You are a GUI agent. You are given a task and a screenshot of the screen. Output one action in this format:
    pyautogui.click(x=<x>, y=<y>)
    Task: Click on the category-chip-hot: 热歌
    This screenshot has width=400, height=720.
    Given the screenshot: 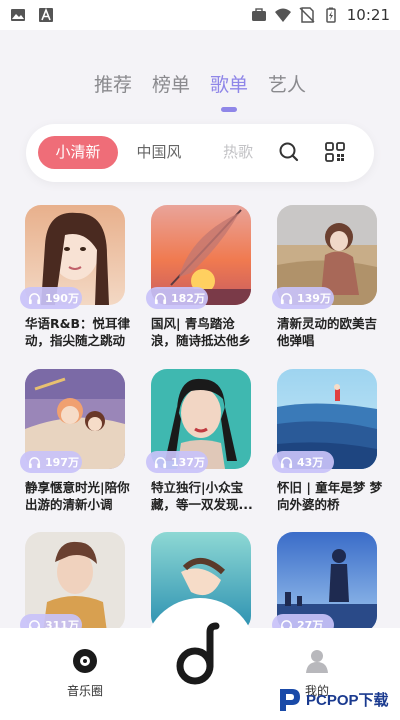 What is the action you would take?
    pyautogui.click(x=238, y=152)
    